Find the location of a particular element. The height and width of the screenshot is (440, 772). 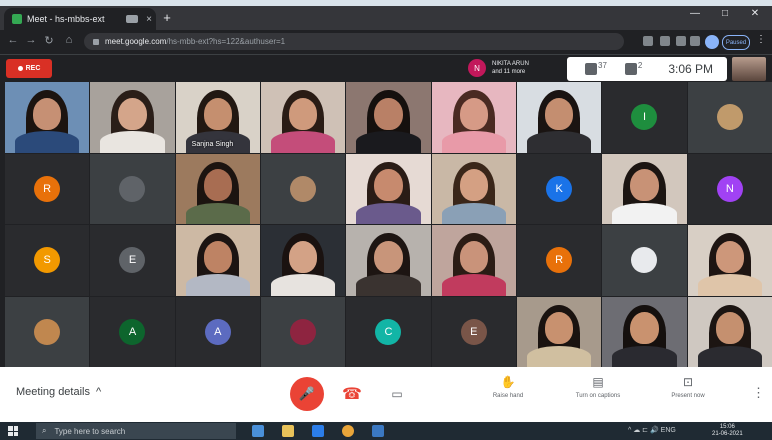

participant-avatar: N is located at coordinates (729, 188).